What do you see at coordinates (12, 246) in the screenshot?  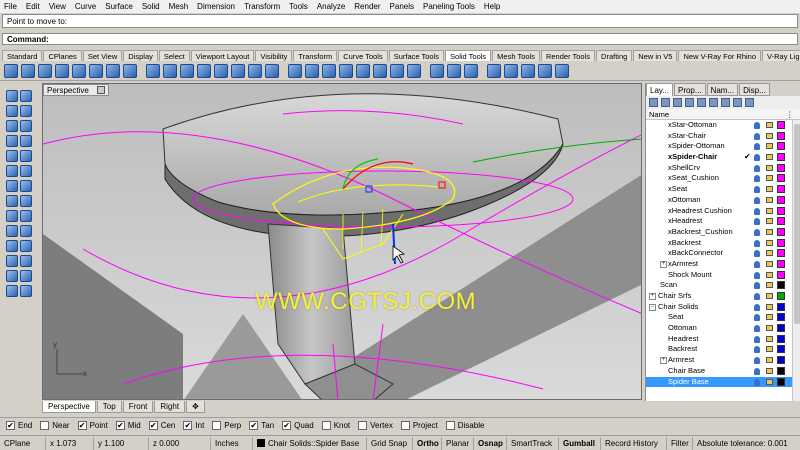 I see `join-icon` at bounding box center [12, 246].